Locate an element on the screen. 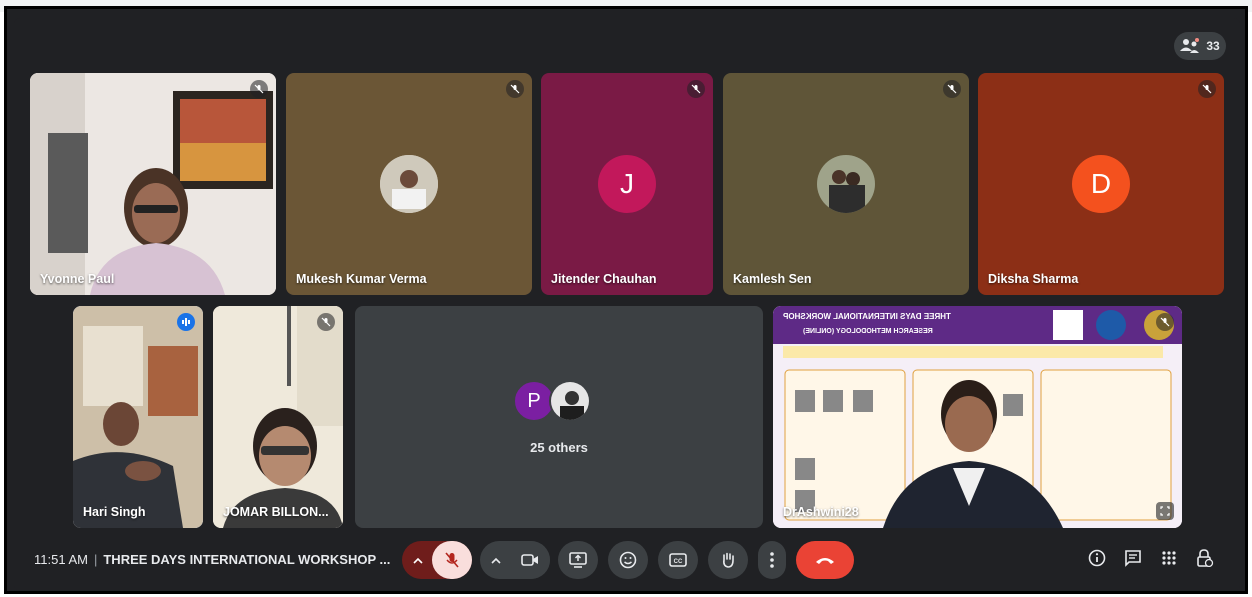 The width and height of the screenshot is (1252, 597). mic-toggle-button is located at coordinates (452, 560).